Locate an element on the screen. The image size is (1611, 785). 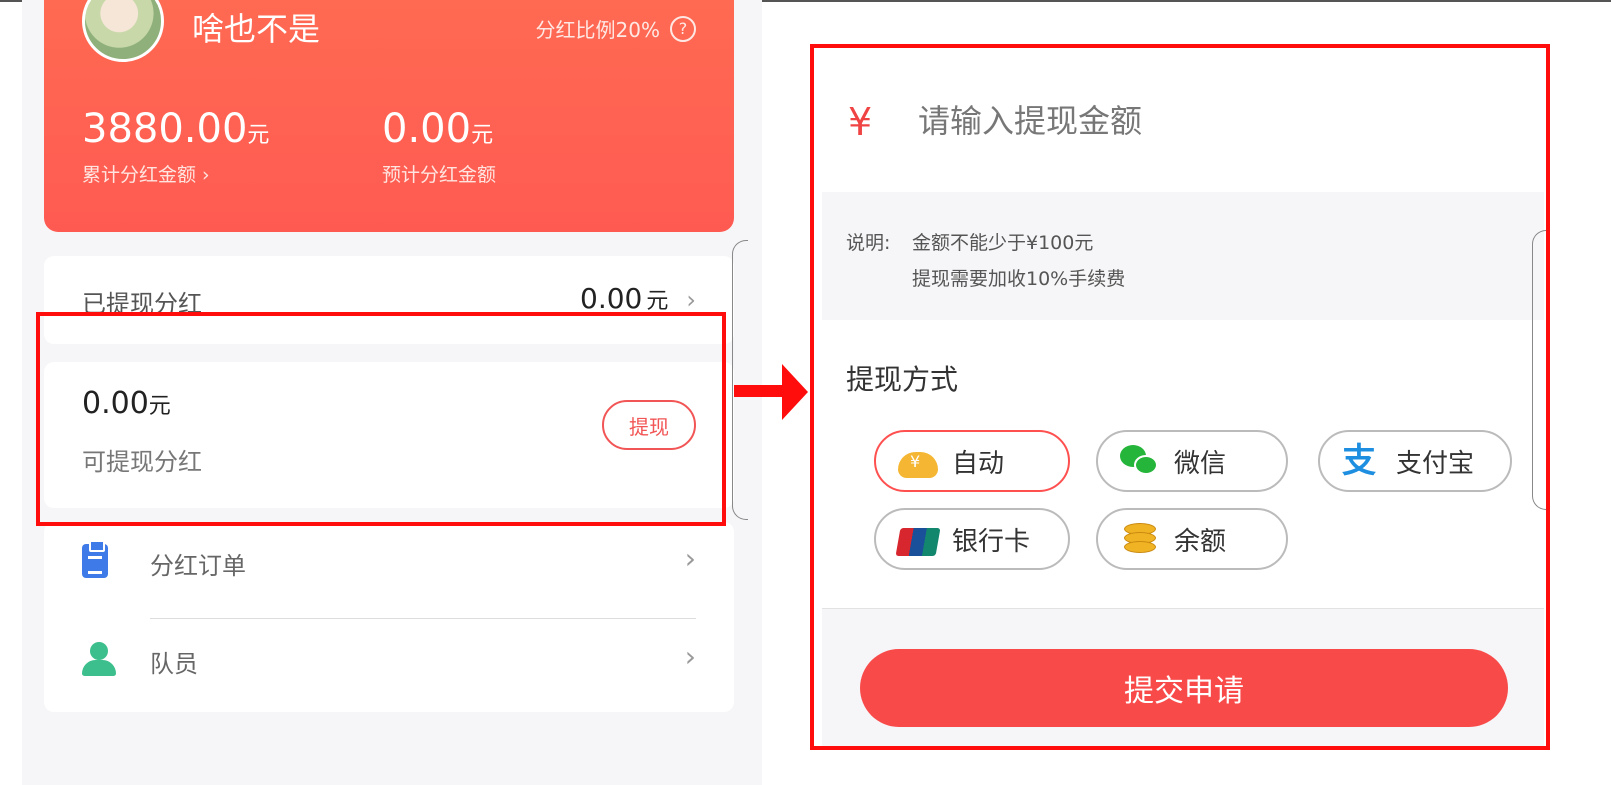
total-dividend-amount: 3880.00 is located at coordinates (165, 129).